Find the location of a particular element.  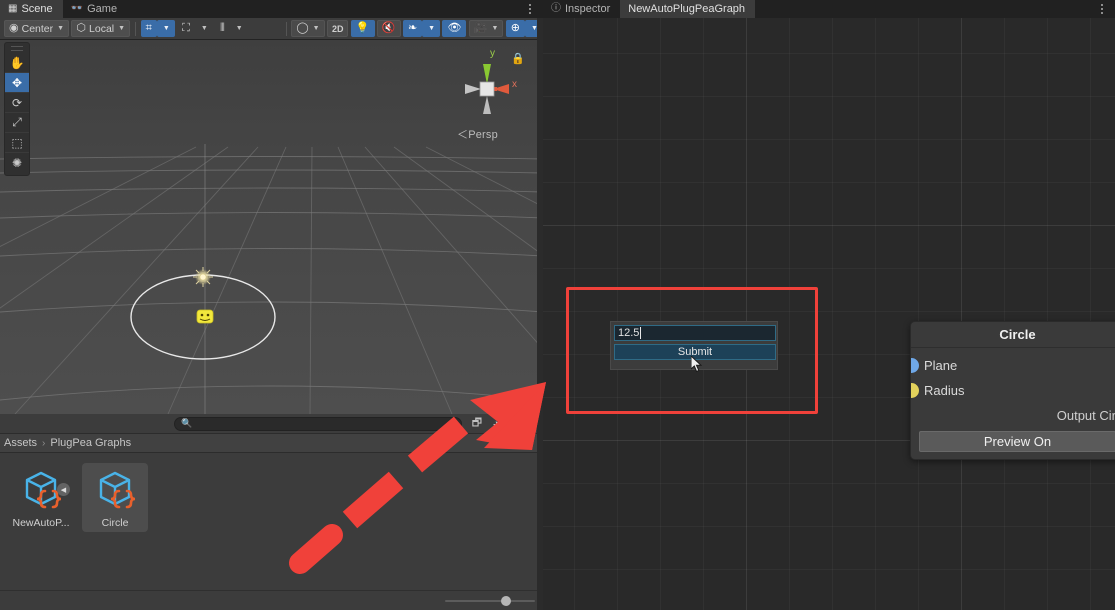

draw-mode-dropdown: ◯ ▼ is located at coordinates (308, 28).